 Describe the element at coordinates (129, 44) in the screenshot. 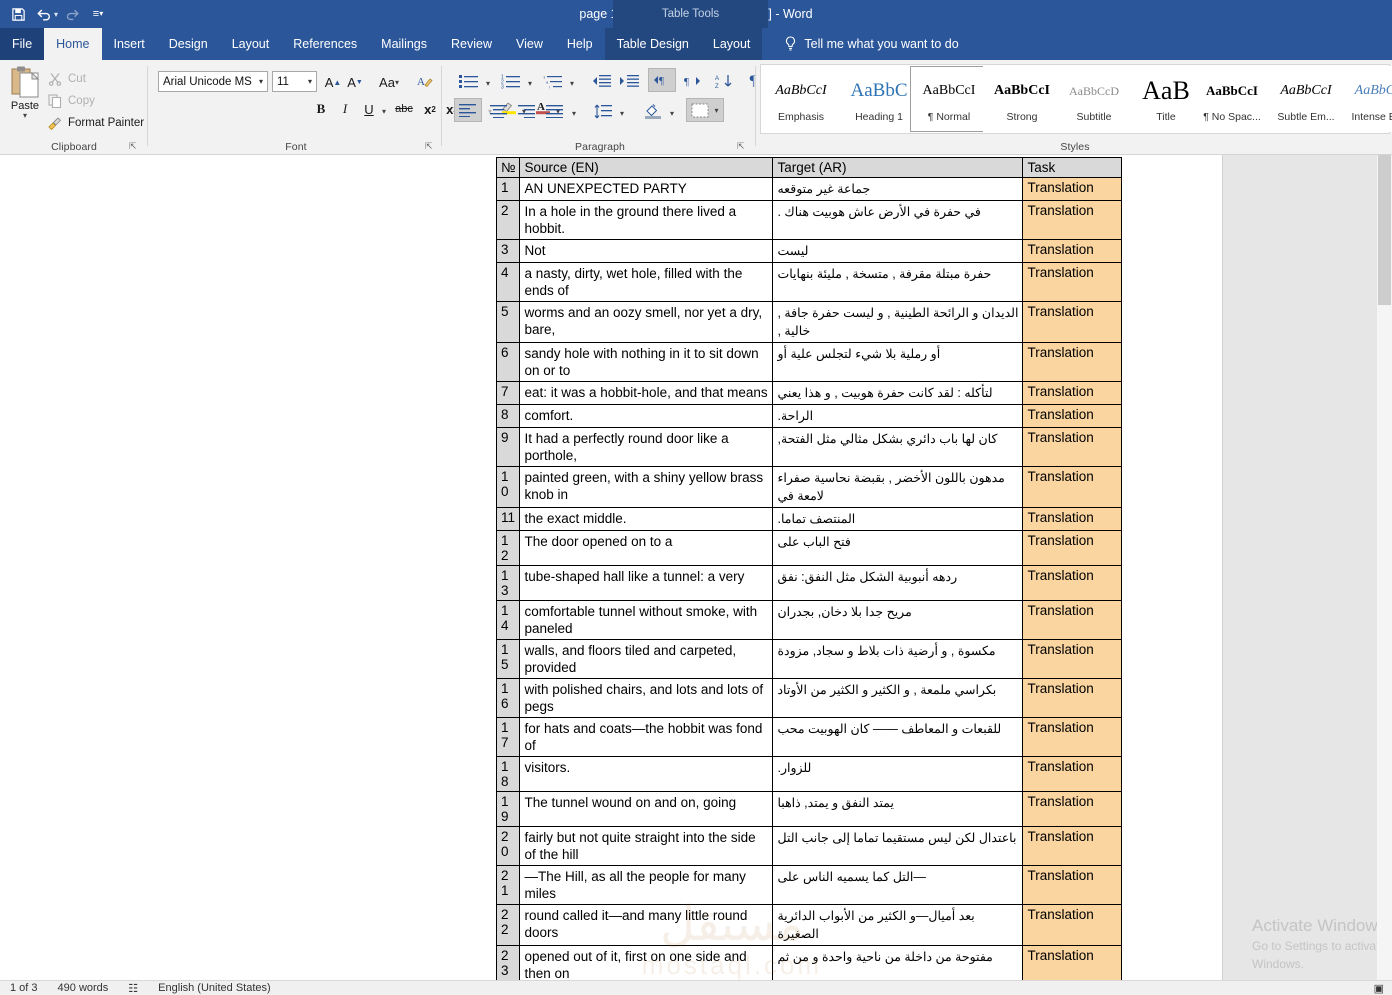

I see `tab-insert: Insert` at that location.